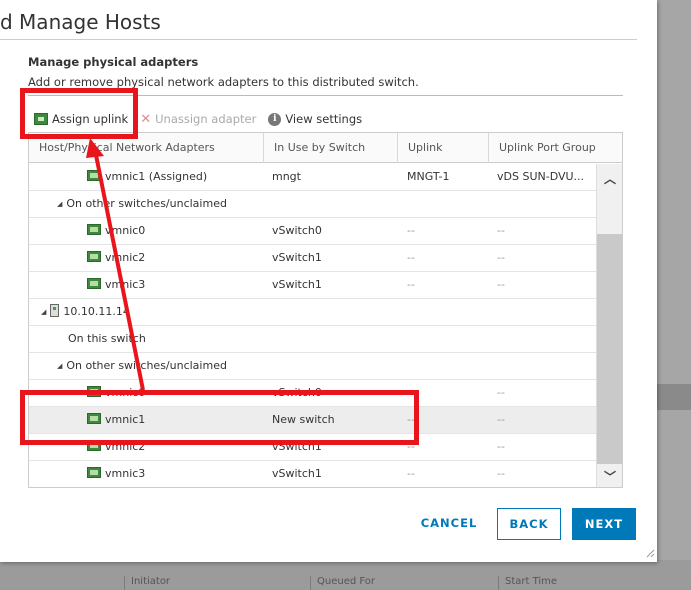 This screenshot has width=691, height=590. What do you see at coordinates (206, 119) in the screenshot?
I see `unassign-adapter-label: Unassign adapter` at bounding box center [206, 119].